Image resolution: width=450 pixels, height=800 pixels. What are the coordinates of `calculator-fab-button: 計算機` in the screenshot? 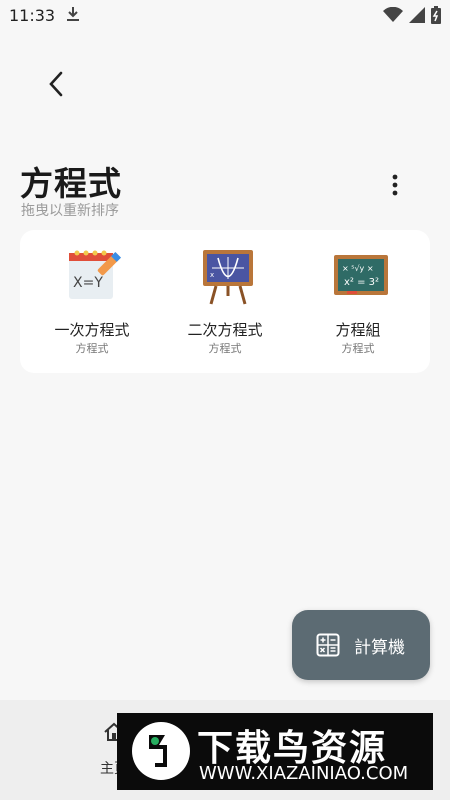 It's located at (361, 645).